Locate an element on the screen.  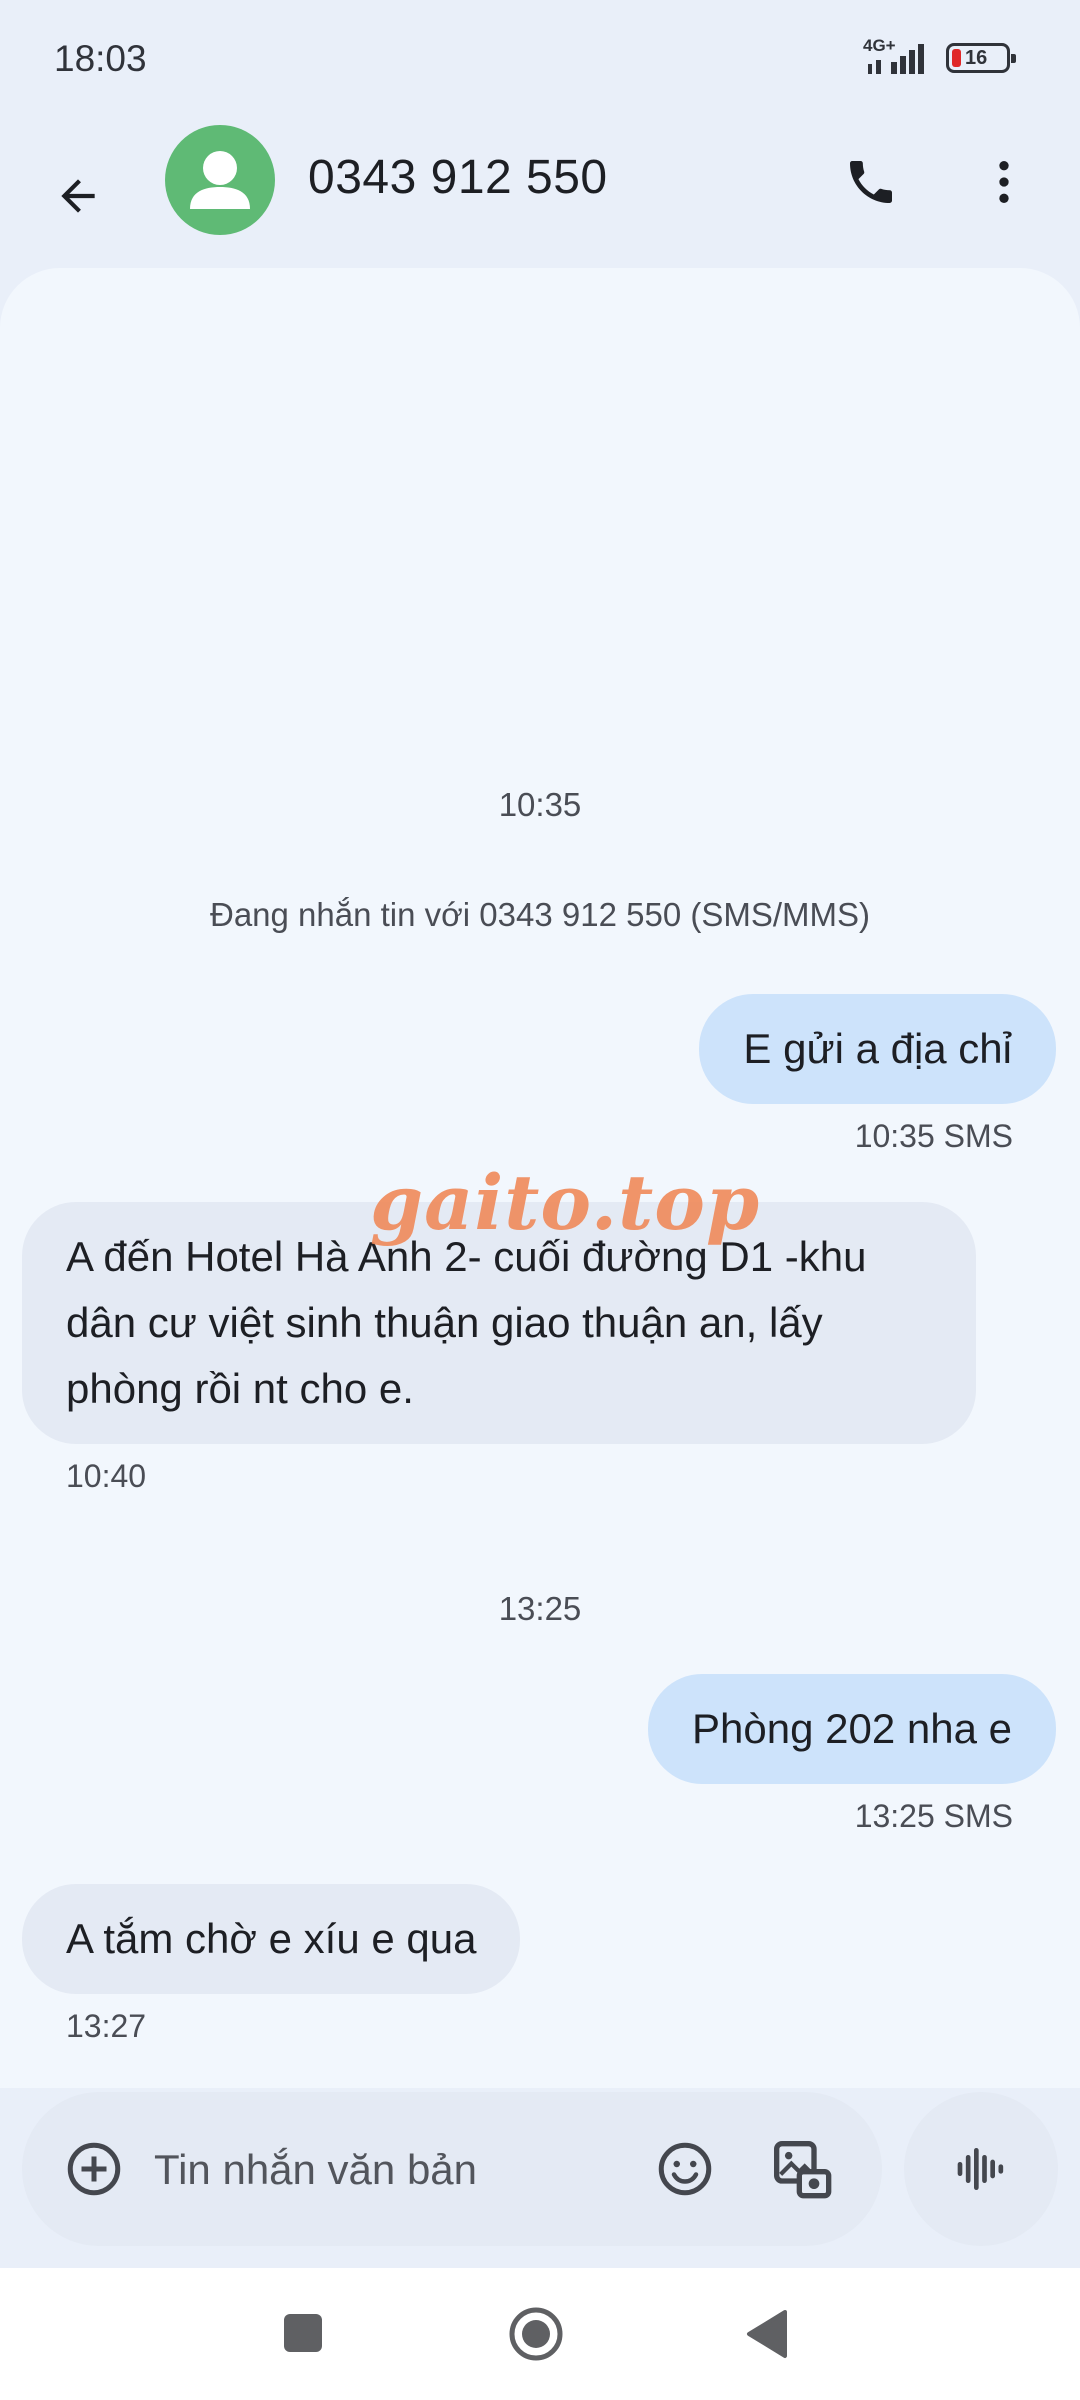
signal-icon: 4G+ is located at coordinates (897, 56).